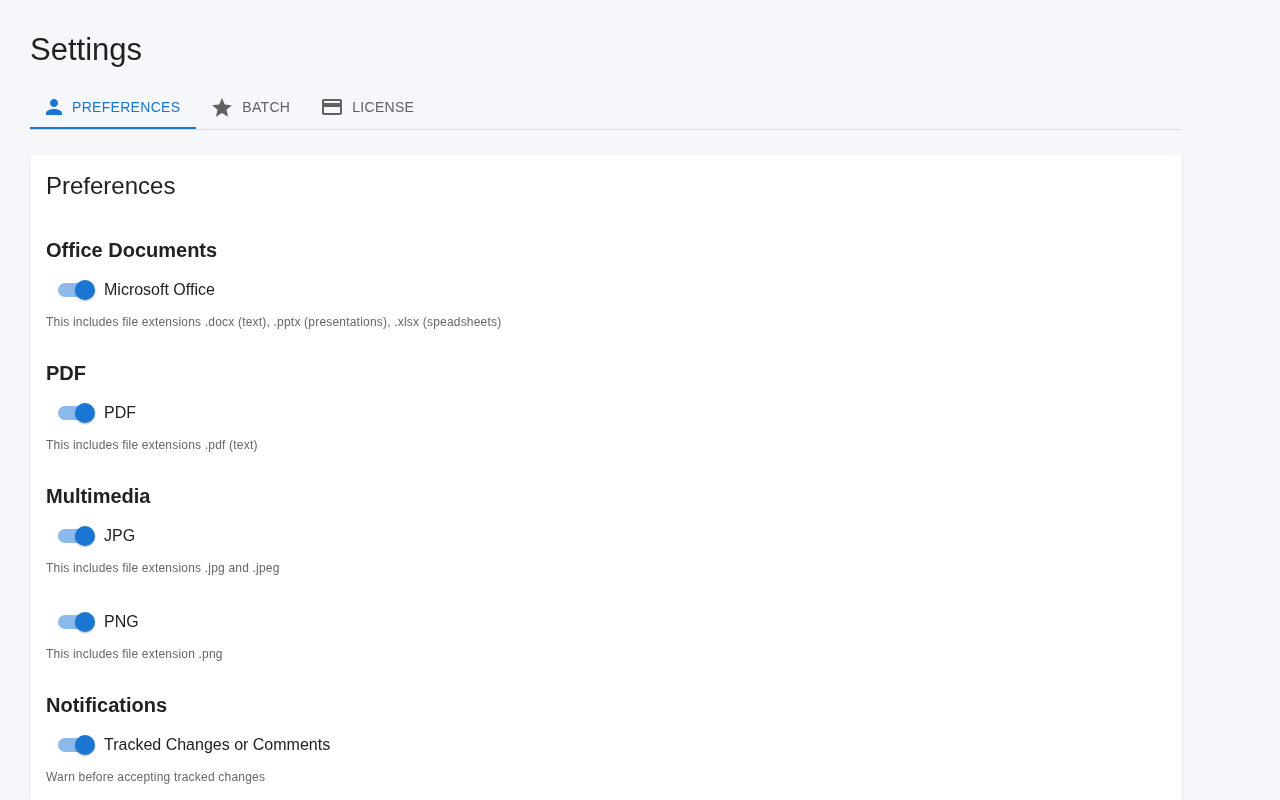 The image size is (1280, 800). I want to click on person-icon, so click(54, 107).